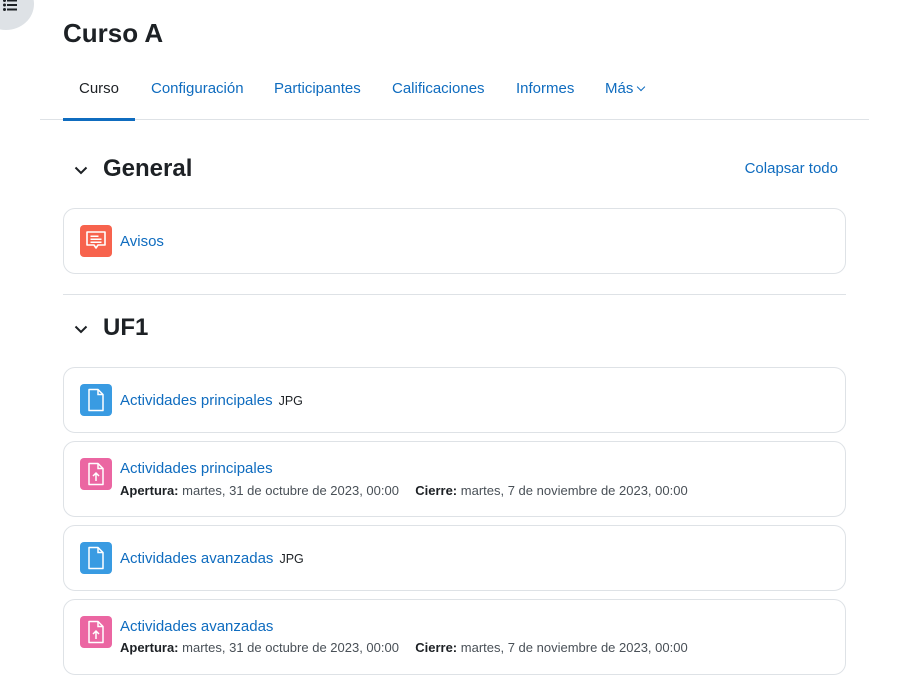 Image resolution: width=898 pixels, height=691 pixels. What do you see at coordinates (625, 93) in the screenshot?
I see `tab-mas: Más` at bounding box center [625, 93].